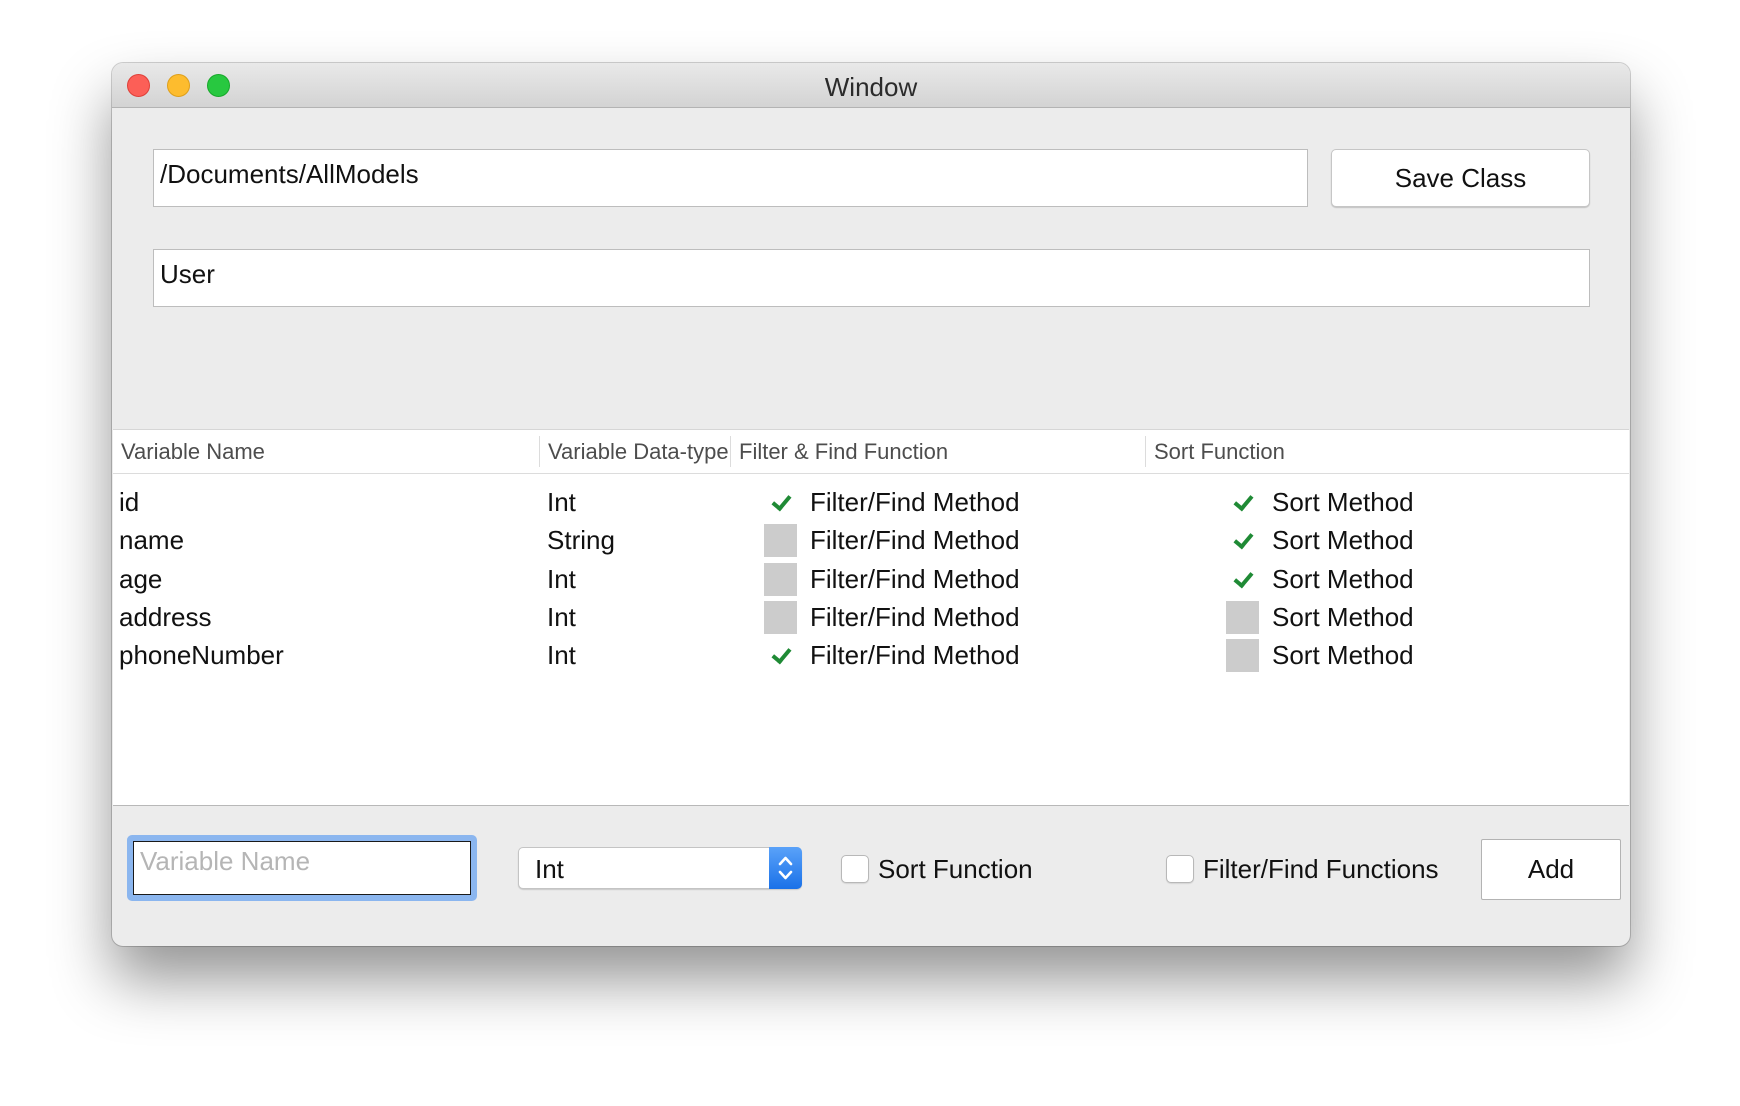 This screenshot has height=1106, width=1740. I want to click on column-header-sort-function: Sort Function, so click(1386, 451).